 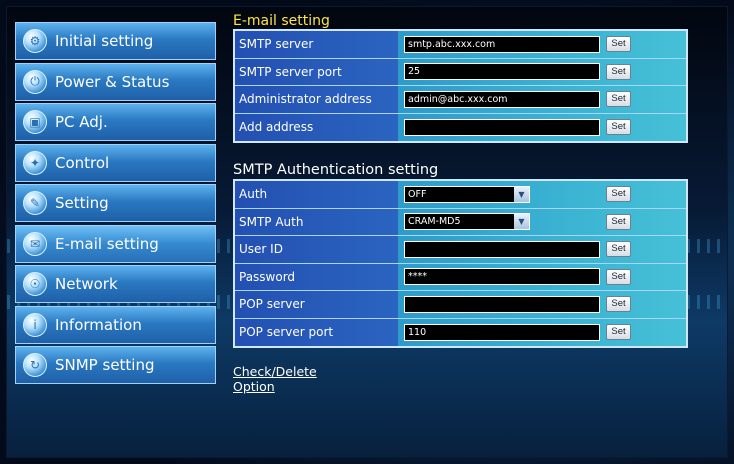 What do you see at coordinates (316, 44) in the screenshot?
I see `smtp-server-label: SMTP server` at bounding box center [316, 44].